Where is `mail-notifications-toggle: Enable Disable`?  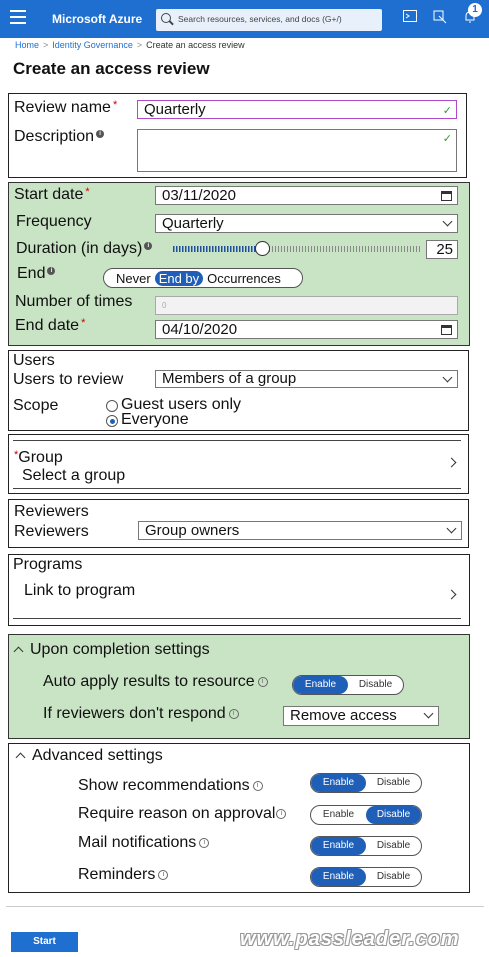
mail-notifications-toggle: Enable Disable is located at coordinates (366, 846).